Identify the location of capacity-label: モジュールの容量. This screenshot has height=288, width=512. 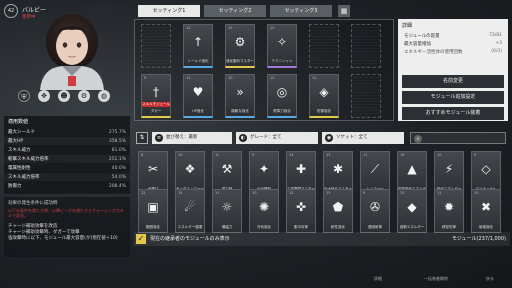
(422, 36).